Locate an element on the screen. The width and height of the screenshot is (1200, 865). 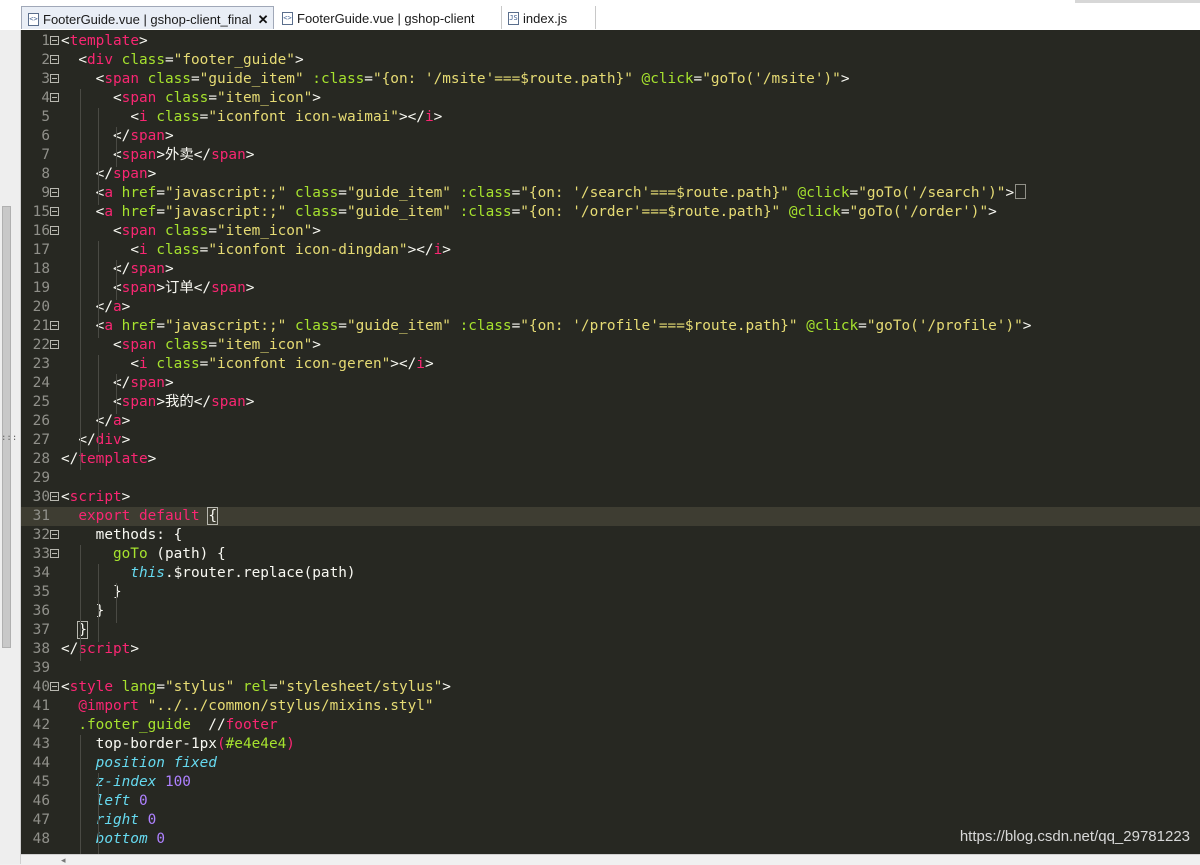
line-number: 20 is located at coordinates (41, 307).